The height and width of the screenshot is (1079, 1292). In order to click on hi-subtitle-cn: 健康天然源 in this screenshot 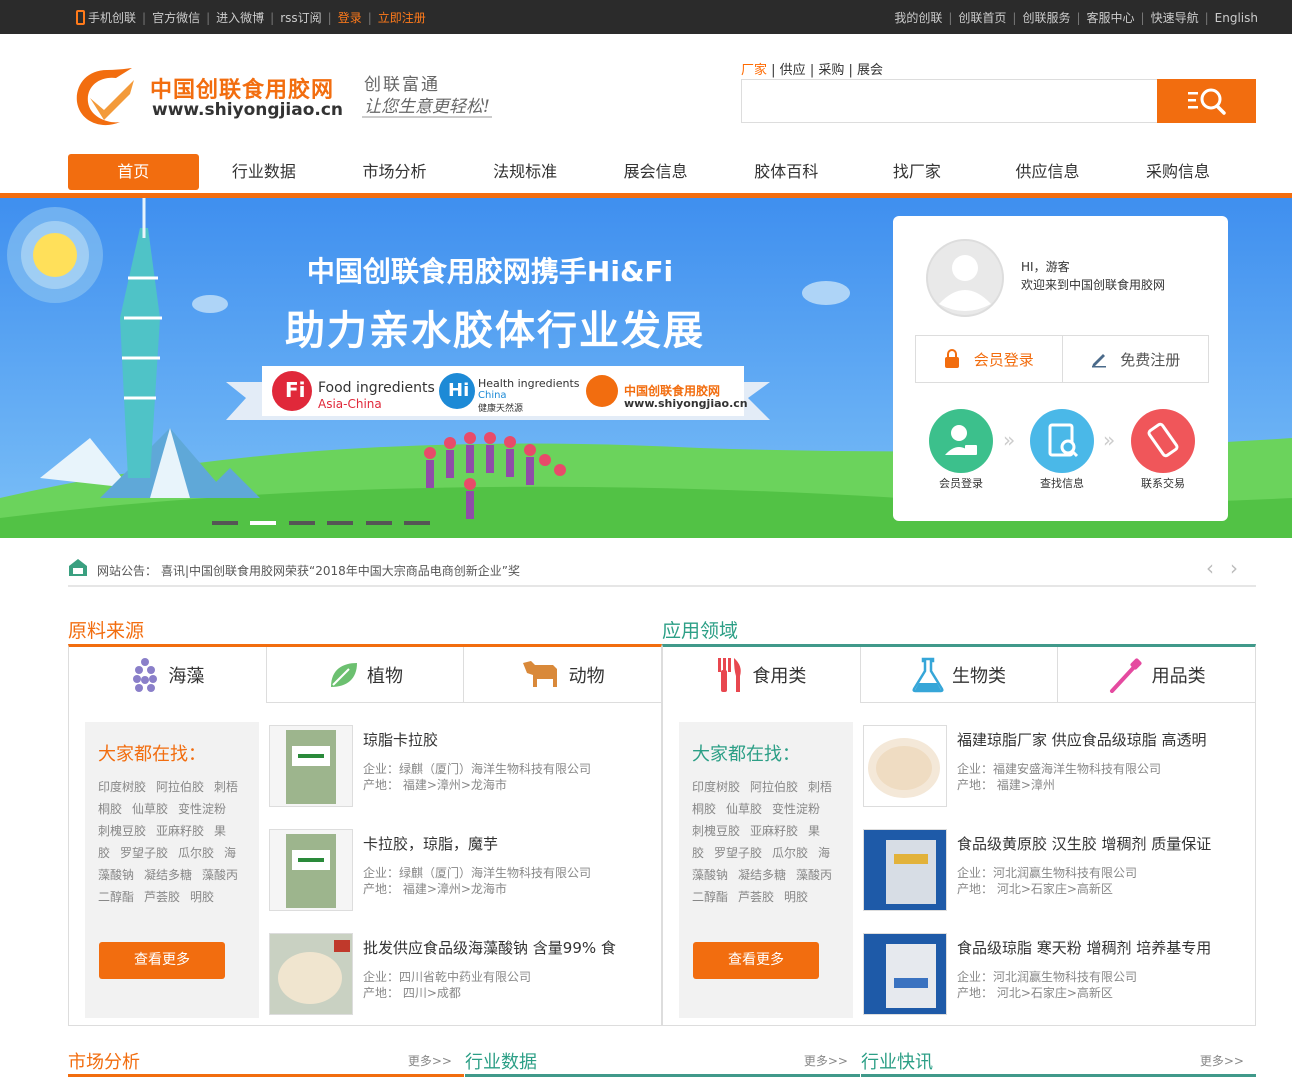, I will do `click(501, 409)`.